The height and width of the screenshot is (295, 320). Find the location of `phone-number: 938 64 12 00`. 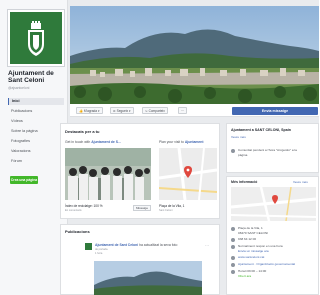

phone-number: 938 64 12 00 is located at coordinates (247, 239).